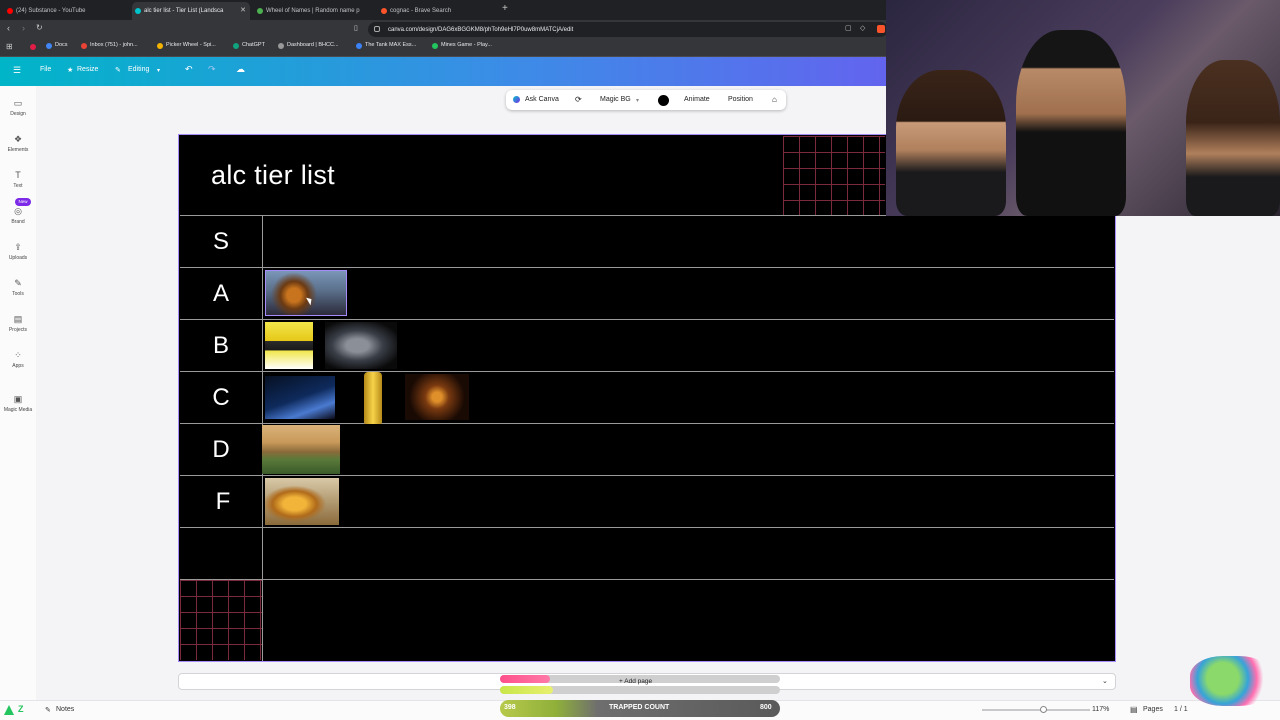 Image resolution: width=1280 pixels, height=720 pixels. What do you see at coordinates (221, 398) in the screenshot?
I see `tier-label-c: C` at bounding box center [221, 398].